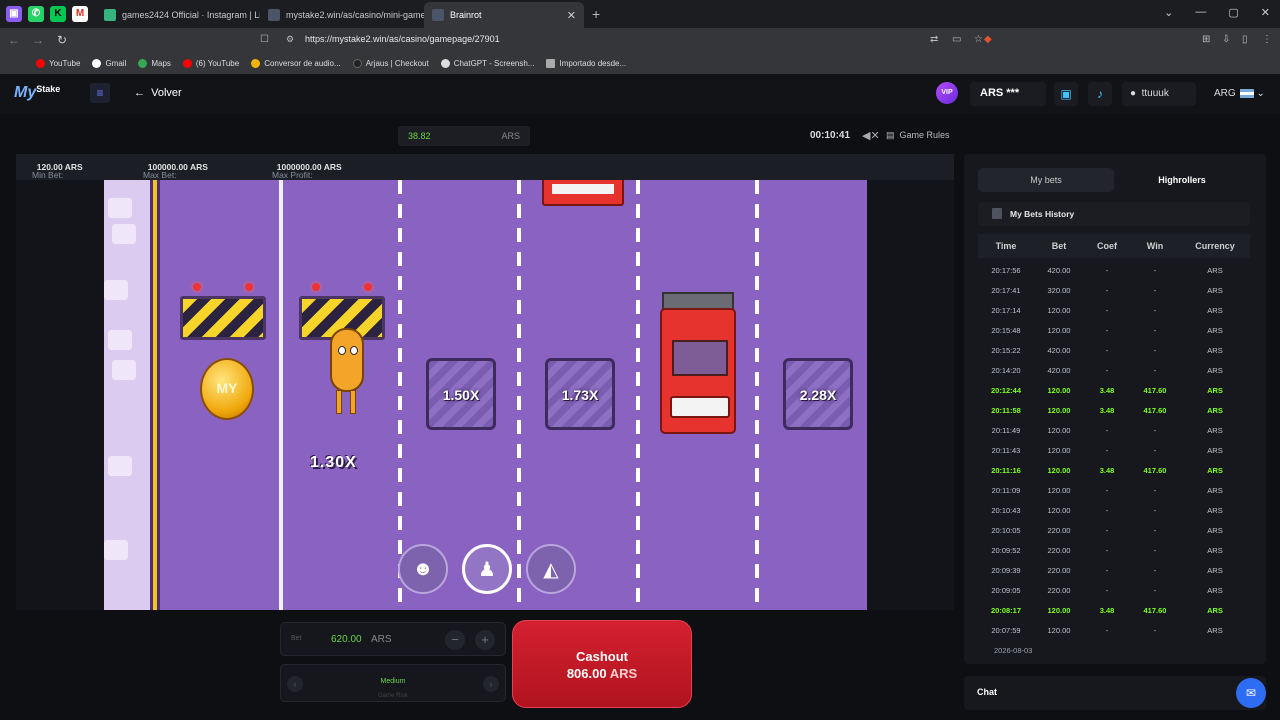 This screenshot has height=720, width=1280. Describe the element at coordinates (1115, 693) in the screenshot. I see `chat-bar: Chat` at that location.